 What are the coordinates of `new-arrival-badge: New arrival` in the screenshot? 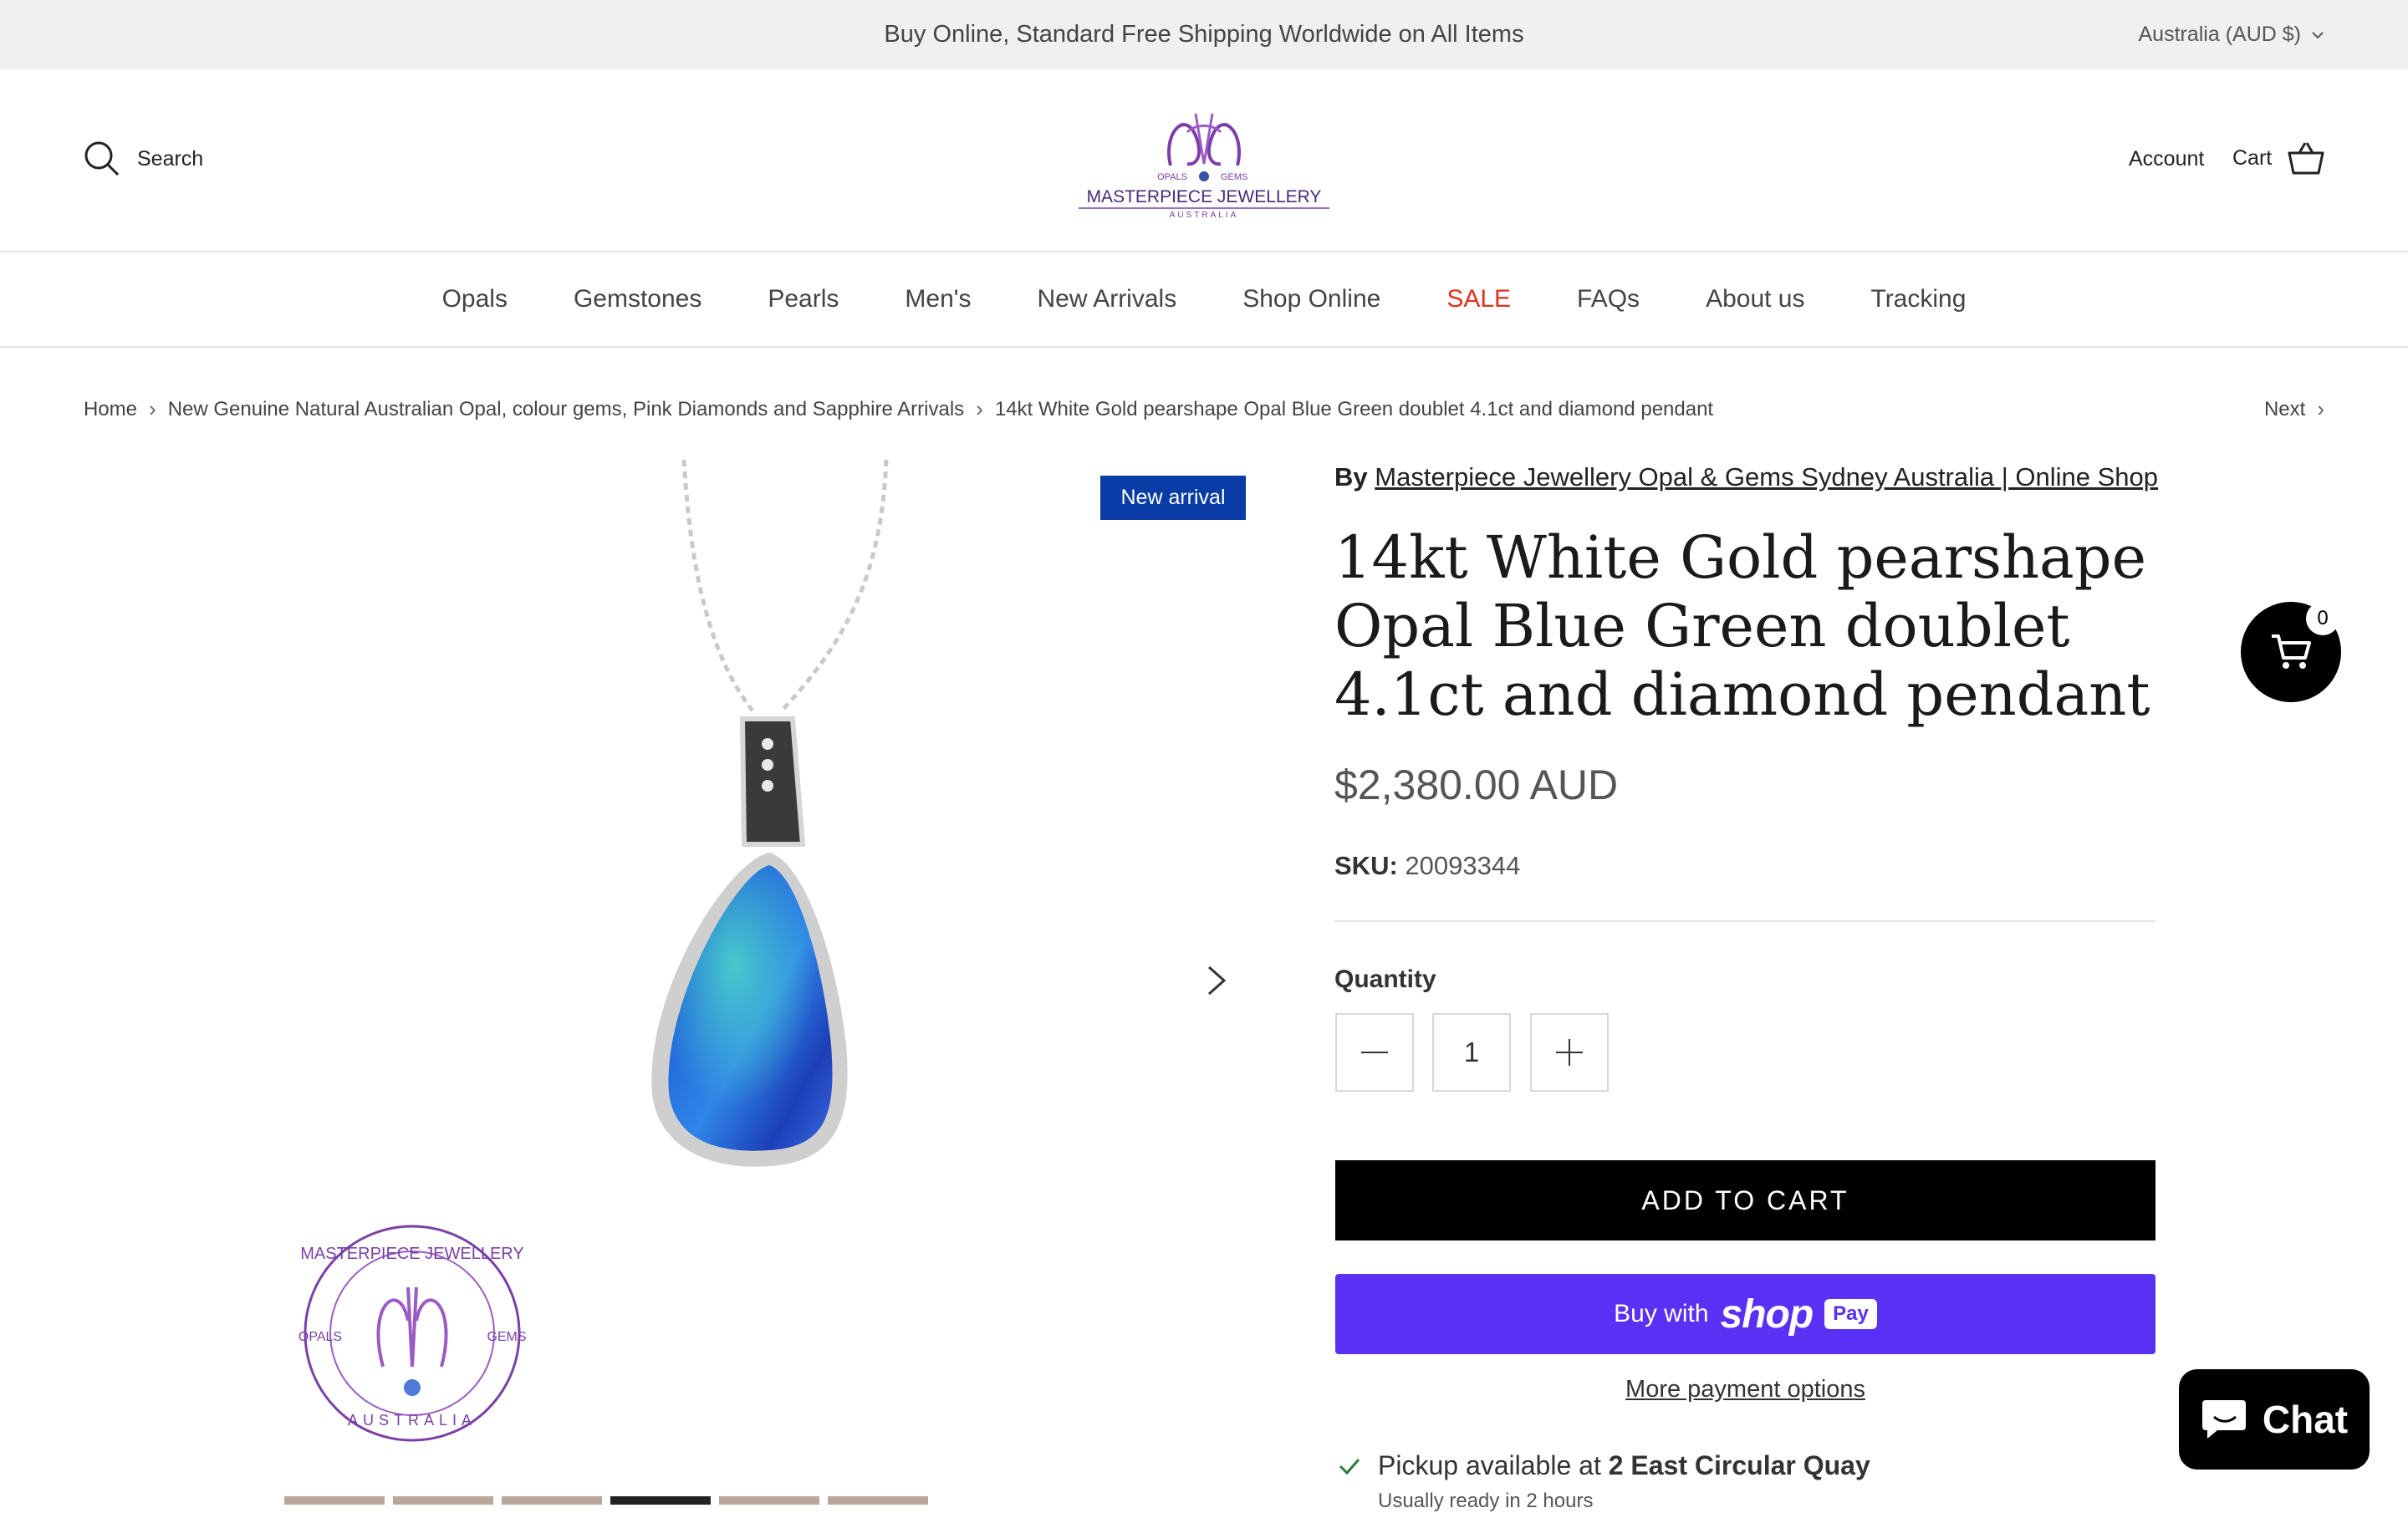 It's located at (1173, 498).